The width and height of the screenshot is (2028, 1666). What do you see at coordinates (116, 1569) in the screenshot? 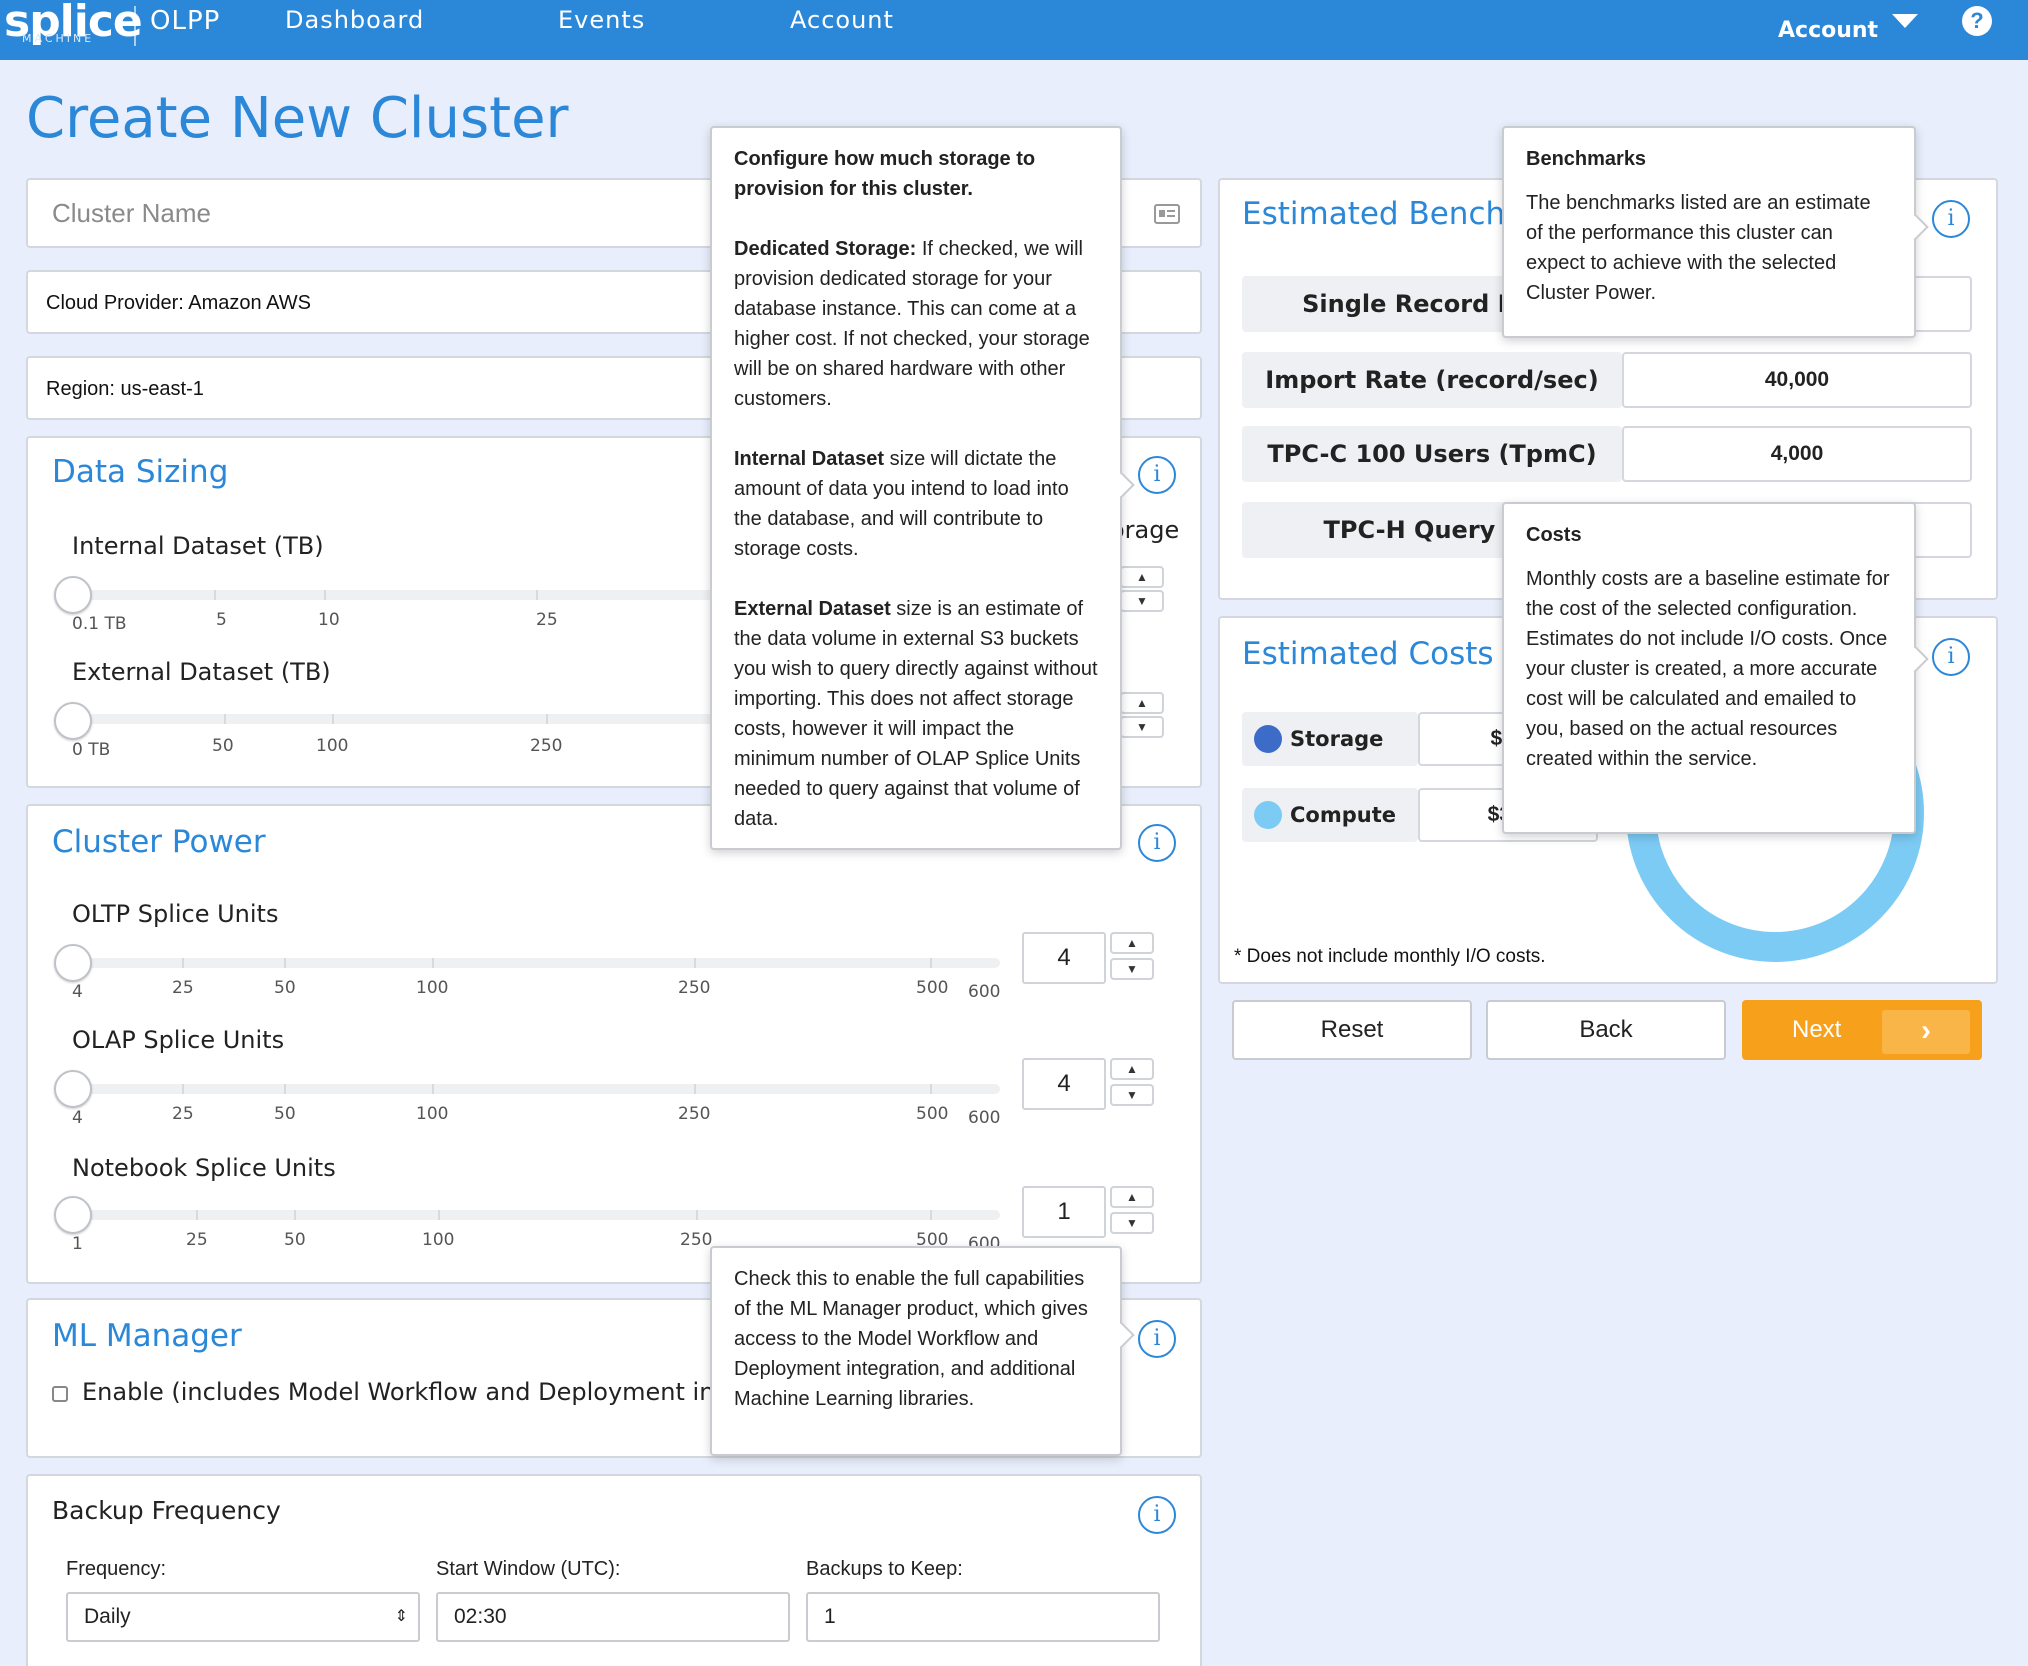
I see `frequency-label: Frequency:` at bounding box center [116, 1569].